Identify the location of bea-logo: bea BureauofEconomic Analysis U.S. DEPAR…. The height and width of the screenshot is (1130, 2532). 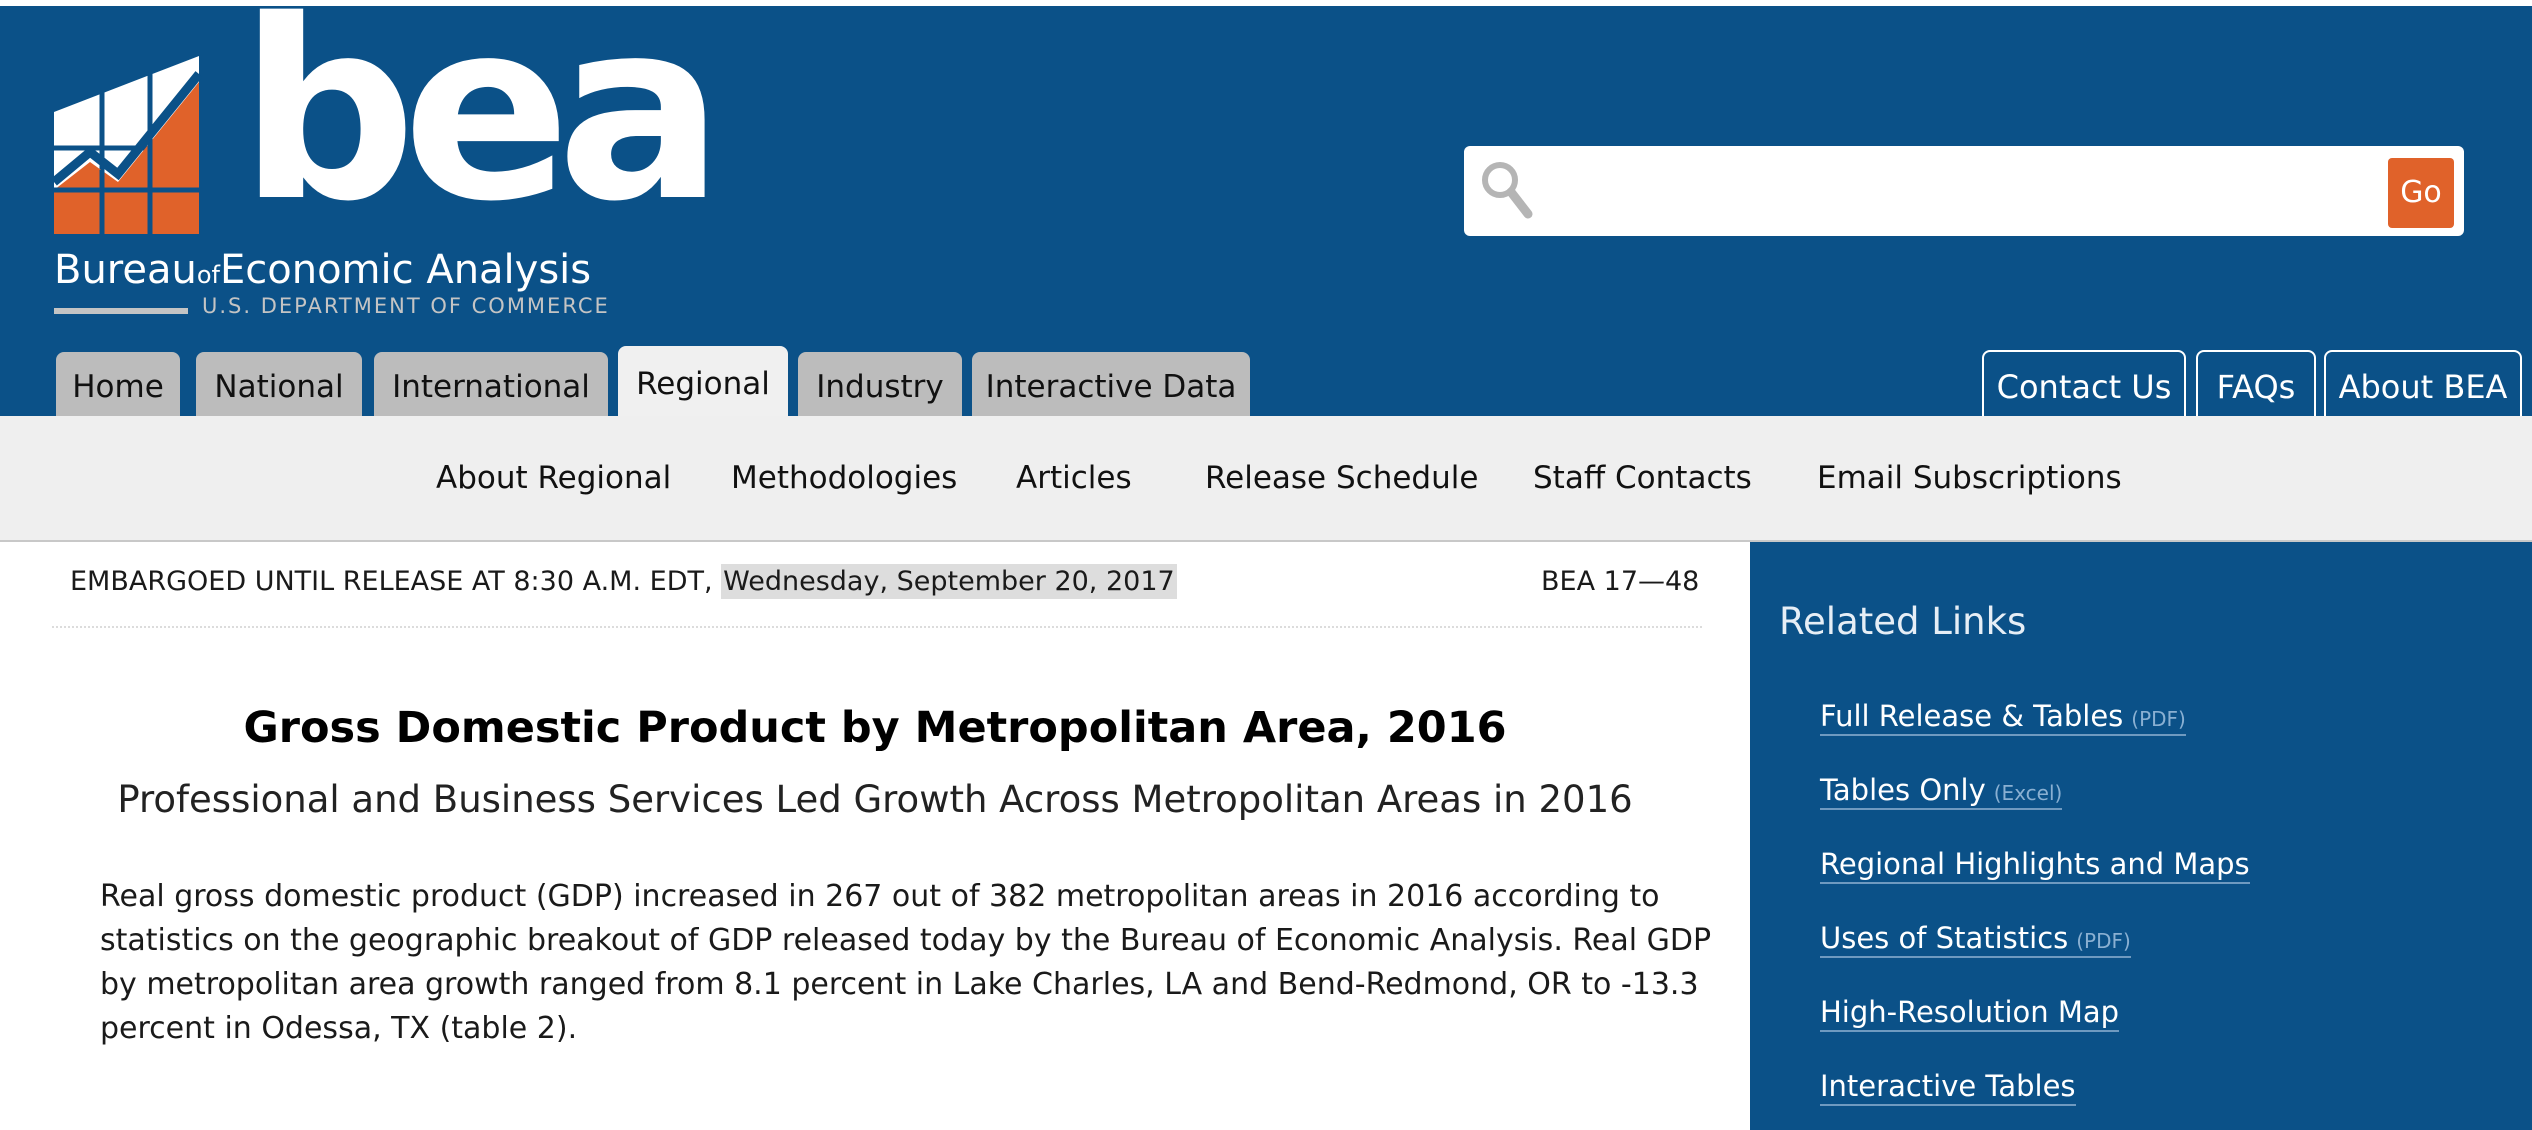
(389, 165).